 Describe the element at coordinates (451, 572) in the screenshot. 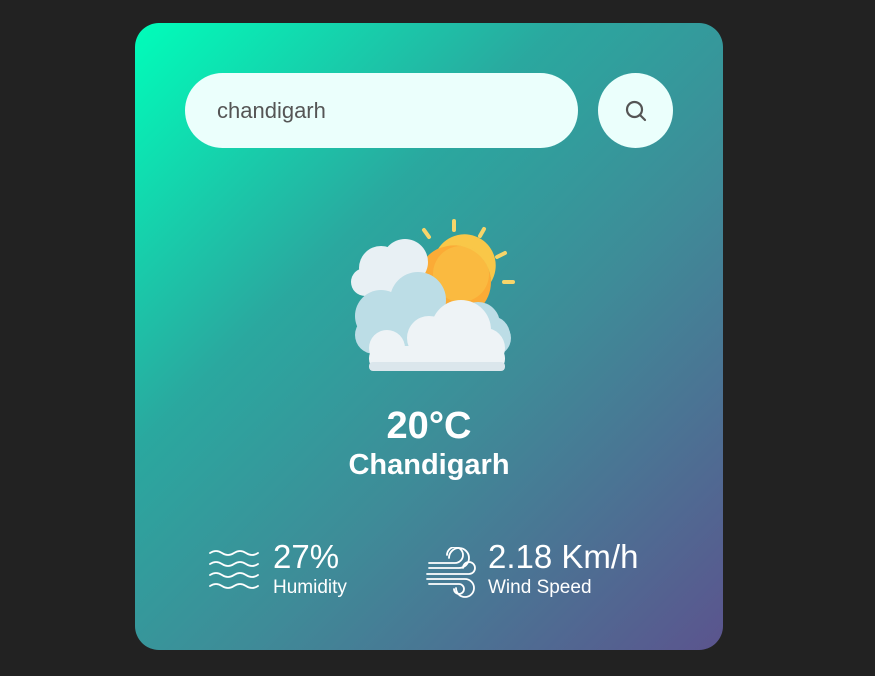

I see `wind-icon` at that location.